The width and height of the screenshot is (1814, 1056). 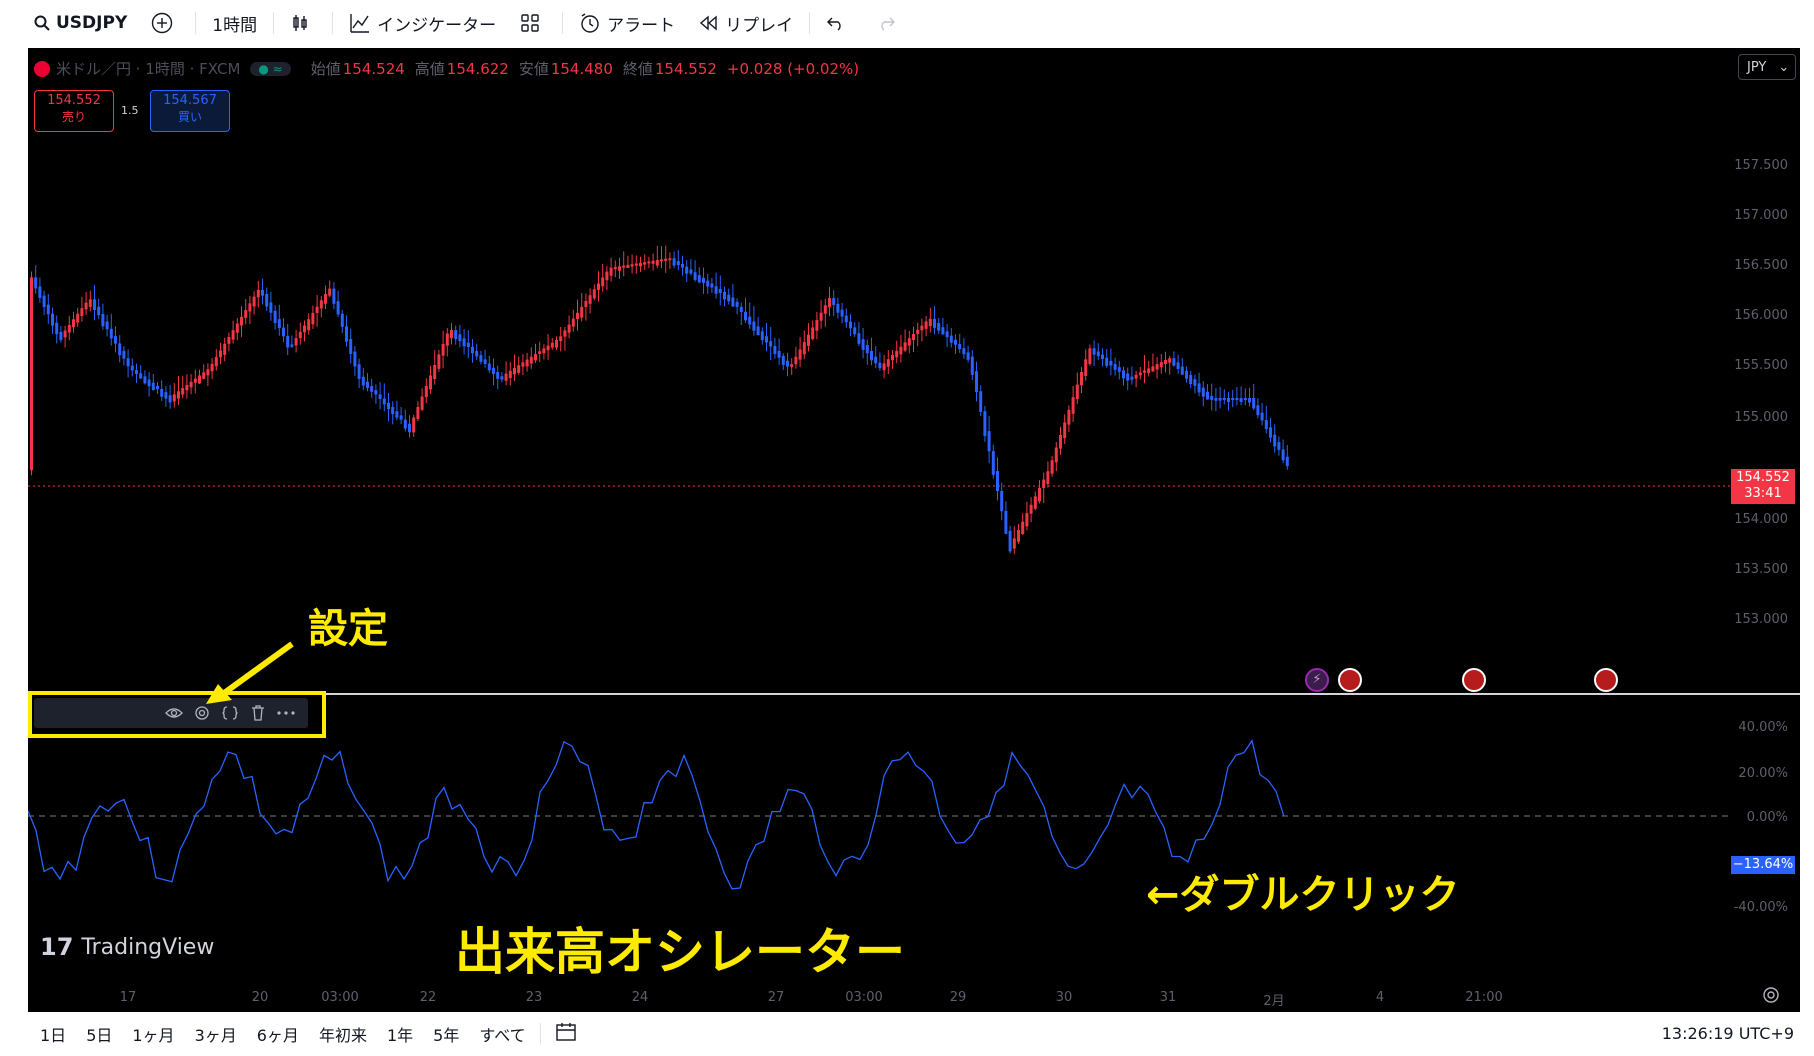 I want to click on range-button: 5年, so click(x=446, y=1034).